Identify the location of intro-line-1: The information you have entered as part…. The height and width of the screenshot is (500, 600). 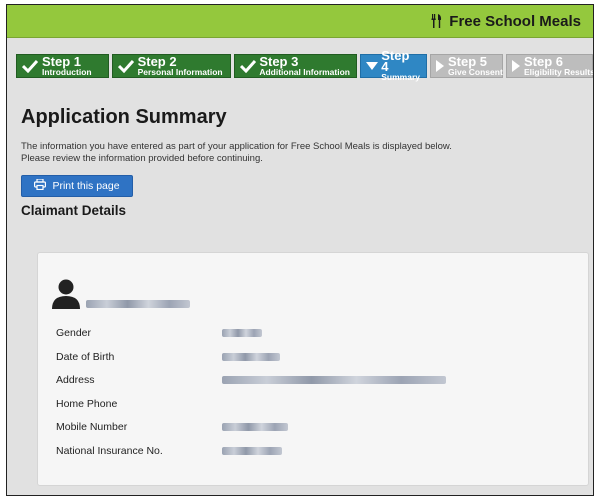
(236, 146).